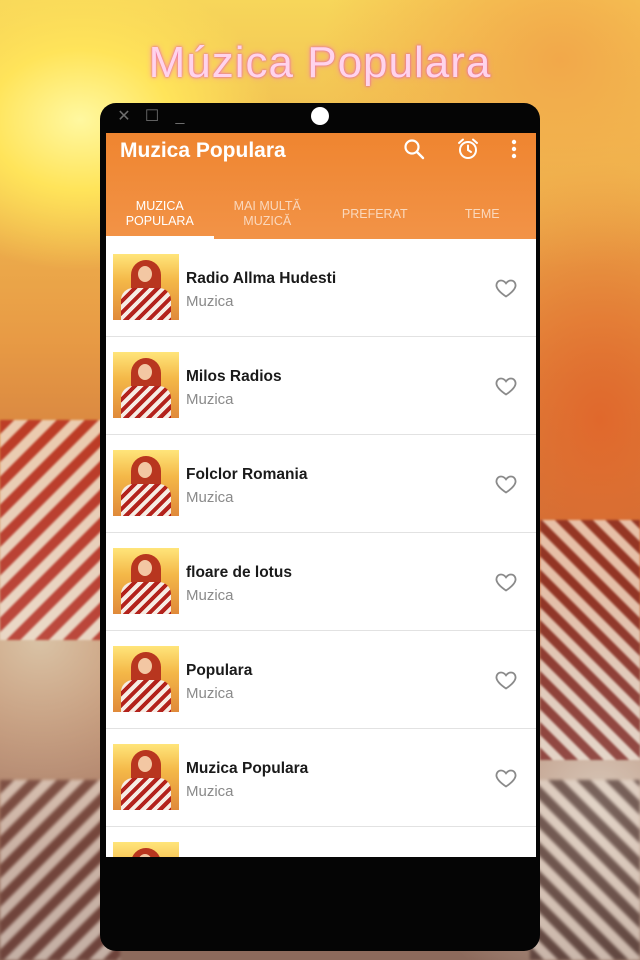  What do you see at coordinates (321, 842) in the screenshot?
I see `station-row-partial` at bounding box center [321, 842].